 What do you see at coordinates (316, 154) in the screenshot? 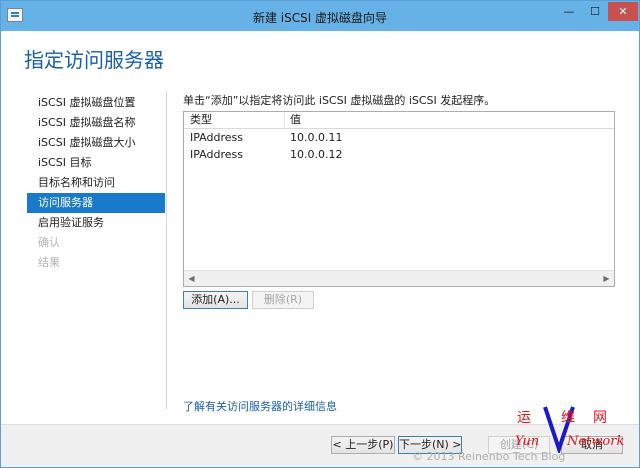
I see `row-value-cell: 10.0.0.12` at bounding box center [316, 154].